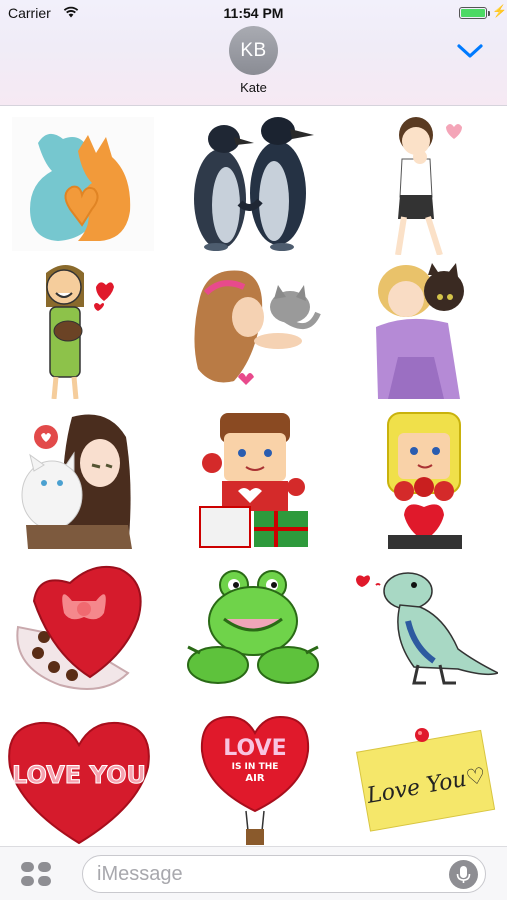 This screenshot has width=507, height=900. I want to click on microphone-icon, so click(463, 874).